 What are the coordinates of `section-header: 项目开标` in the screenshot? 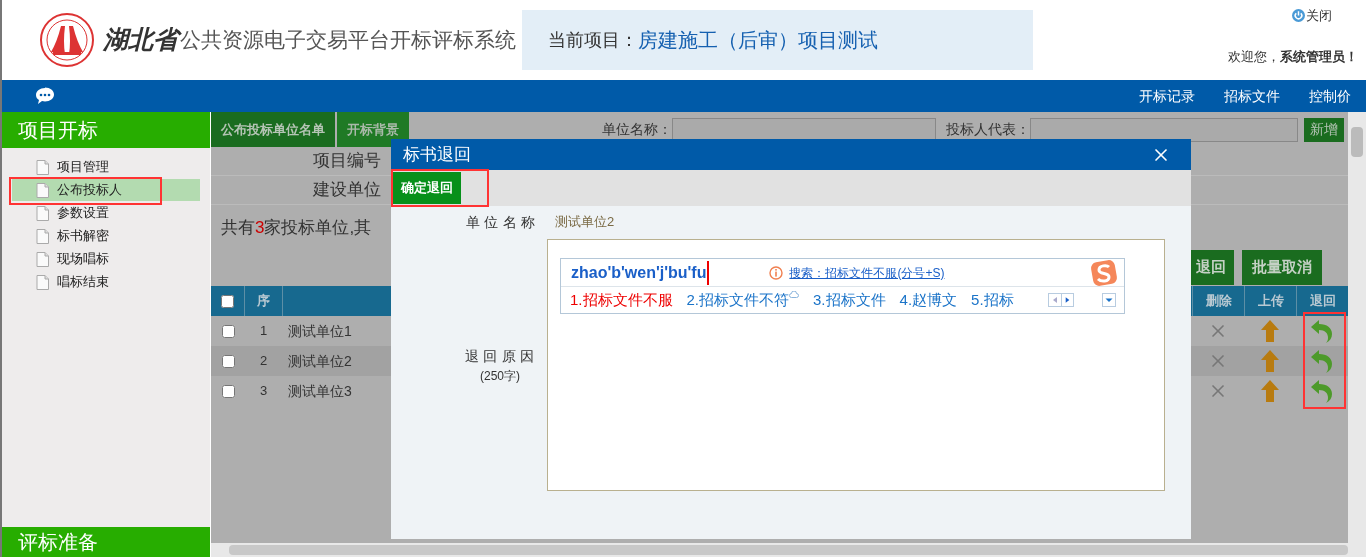 It's located at (106, 130).